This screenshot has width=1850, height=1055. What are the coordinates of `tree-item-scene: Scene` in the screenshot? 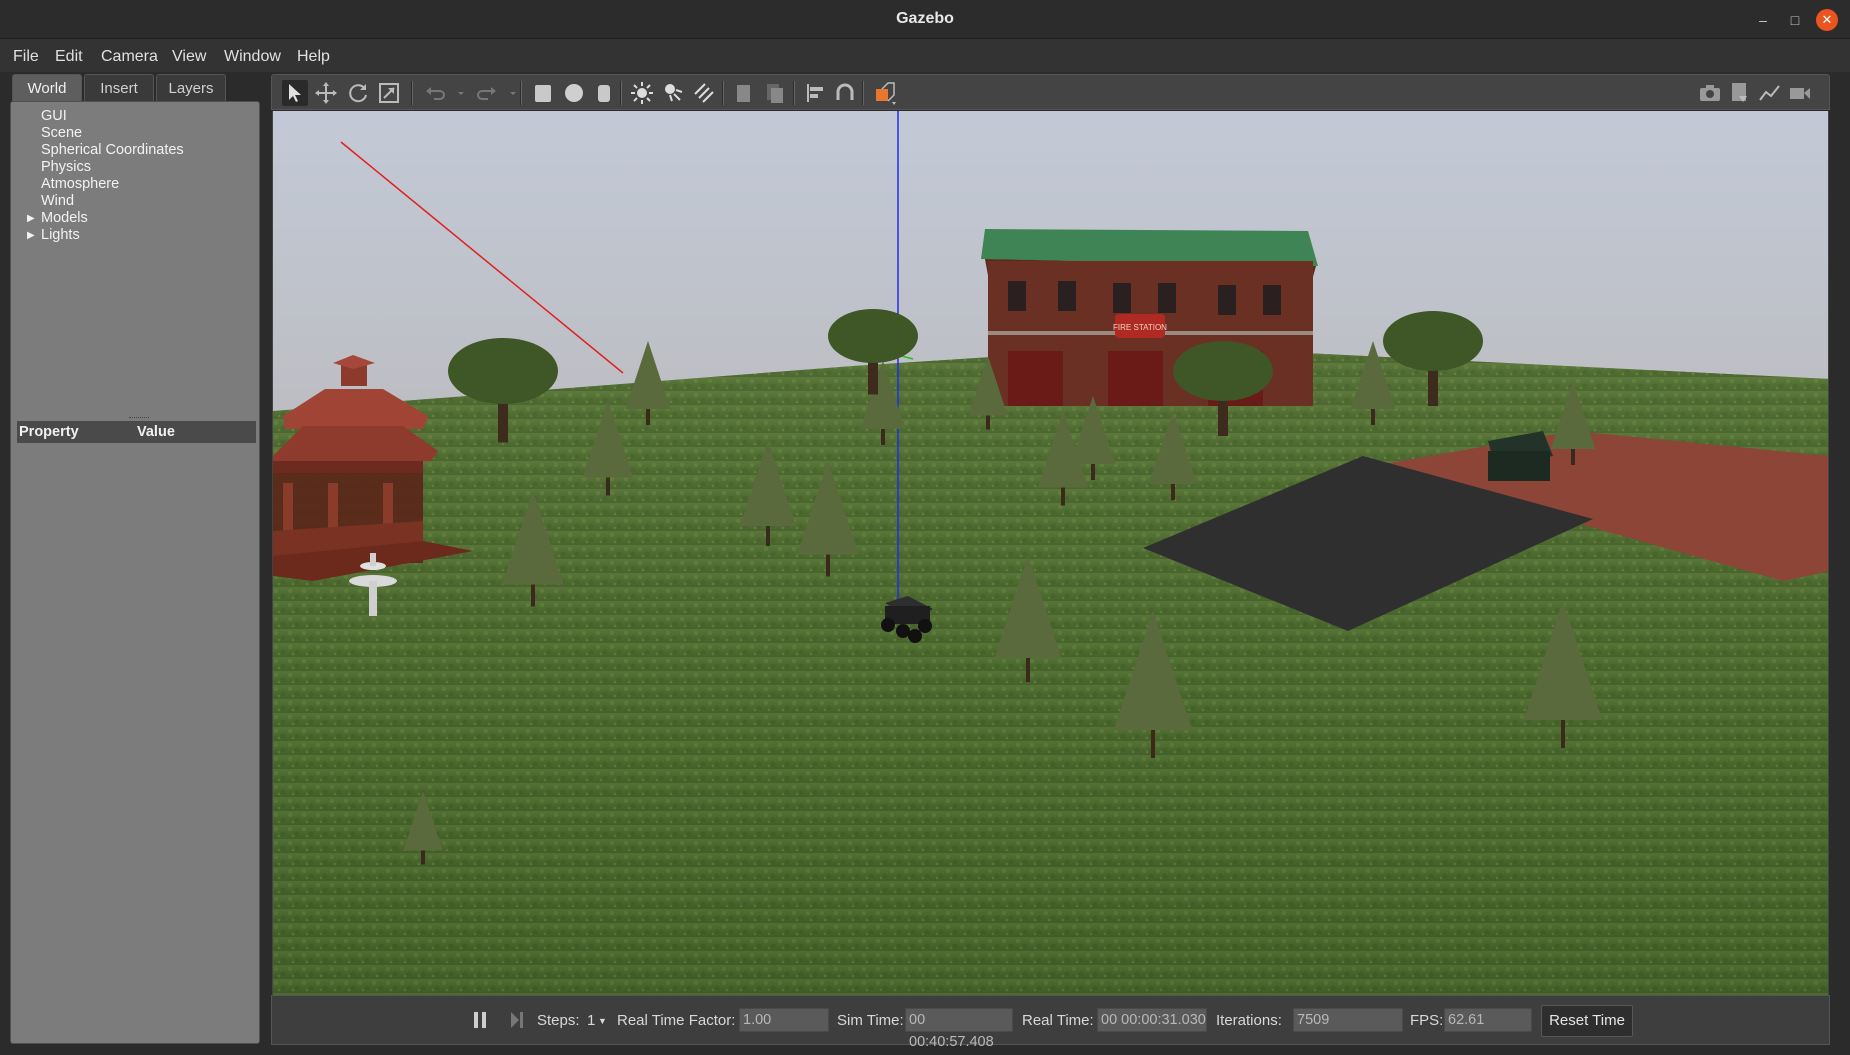 It's located at (61, 133).